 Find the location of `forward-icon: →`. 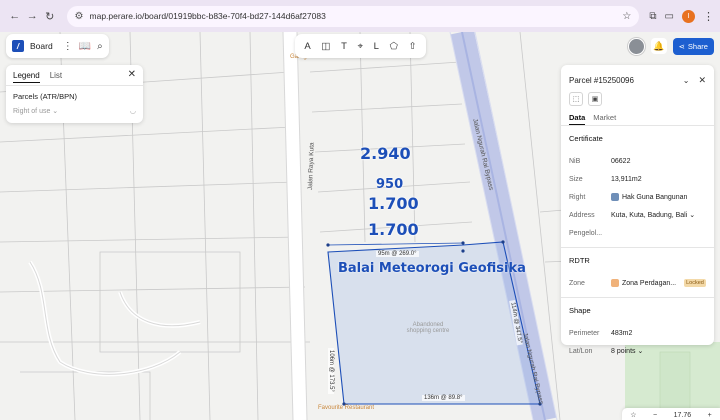

forward-icon: → is located at coordinates (33, 16).